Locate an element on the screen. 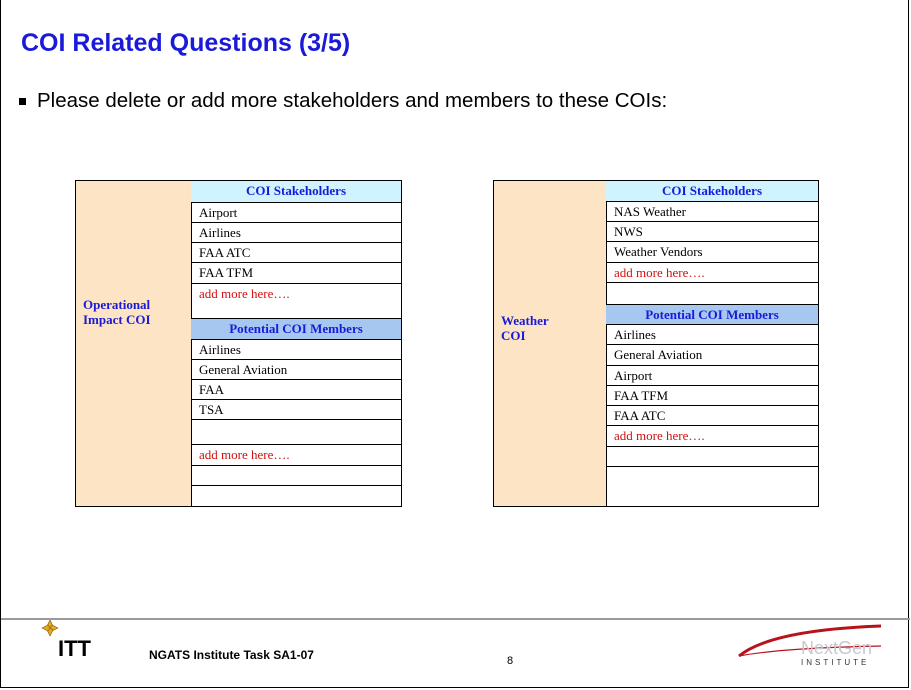  nextgen-institute-logo-icon: NextGen INSTITUTE is located at coordinates (810, 645).